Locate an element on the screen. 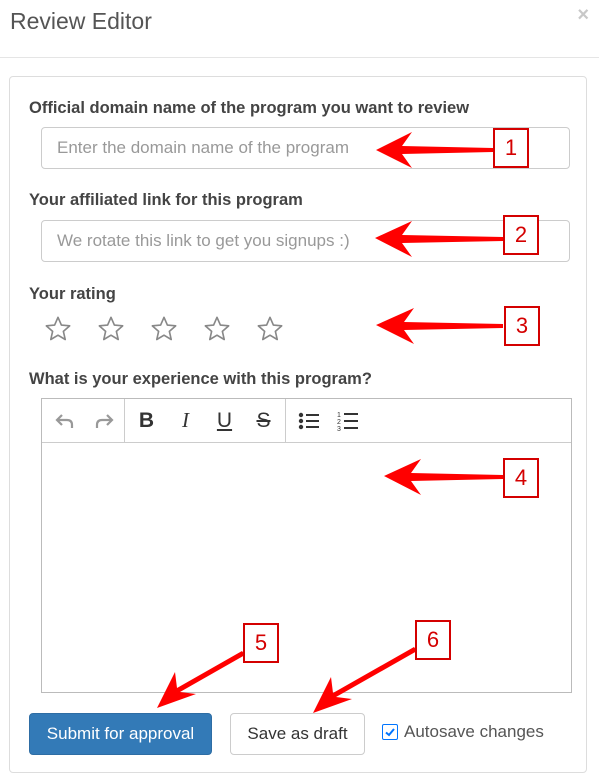 The width and height of the screenshot is (599, 779). annotation-badge-5: 5 is located at coordinates (261, 643).